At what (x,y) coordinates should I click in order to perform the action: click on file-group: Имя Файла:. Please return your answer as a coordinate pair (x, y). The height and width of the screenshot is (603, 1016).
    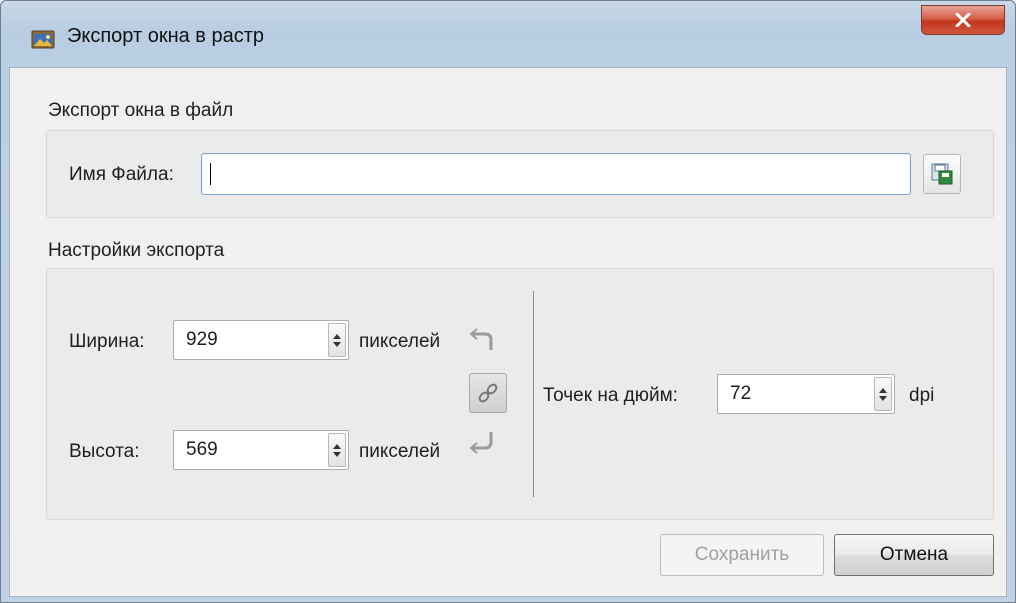
    Looking at the image, I should click on (520, 174).